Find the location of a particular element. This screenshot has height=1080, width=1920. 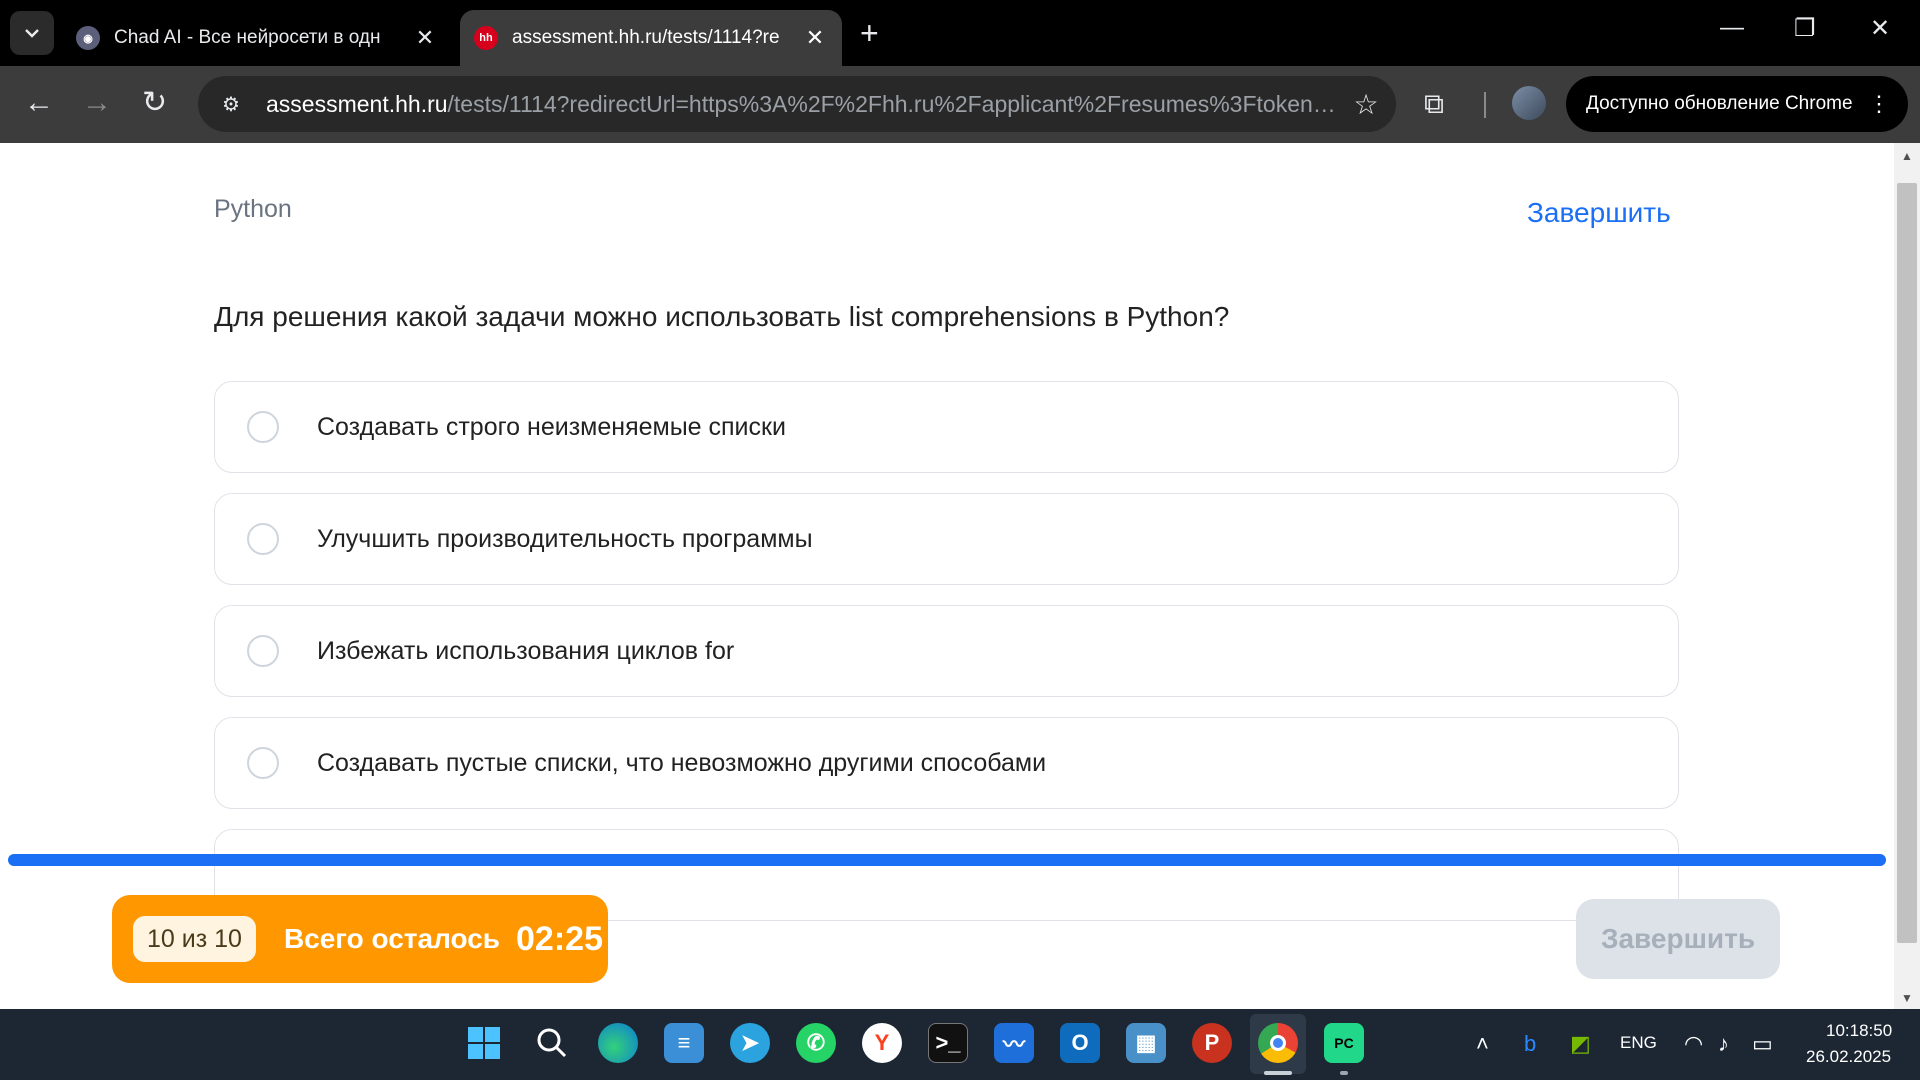

tab-chad-ai: ◉ Chad AI - Все нейросети в одн ✕ is located at coordinates (257, 38).